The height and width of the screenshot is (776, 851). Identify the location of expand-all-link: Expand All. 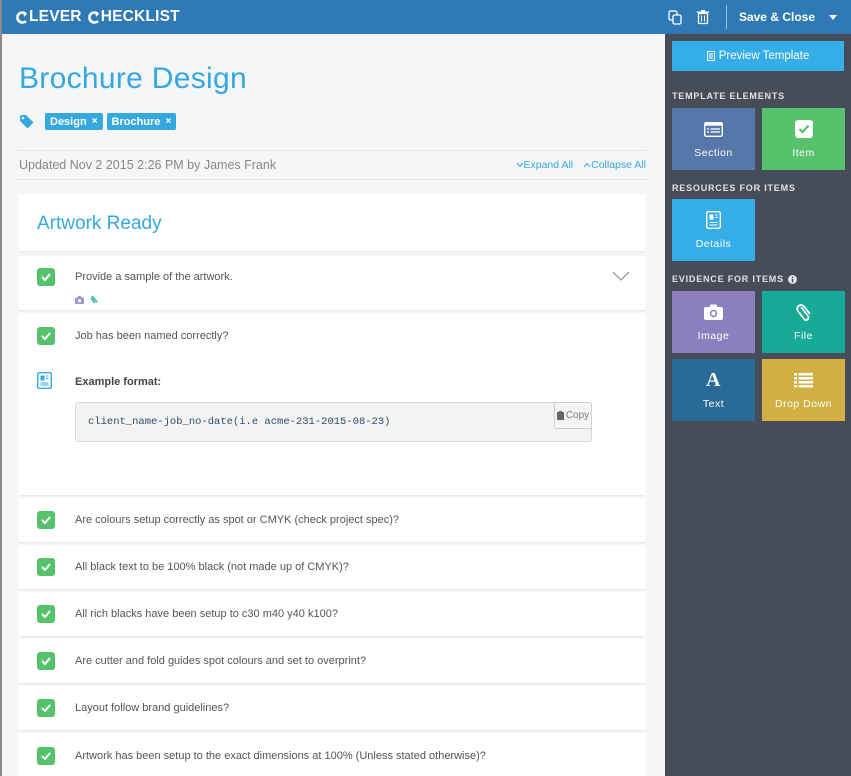
(545, 165).